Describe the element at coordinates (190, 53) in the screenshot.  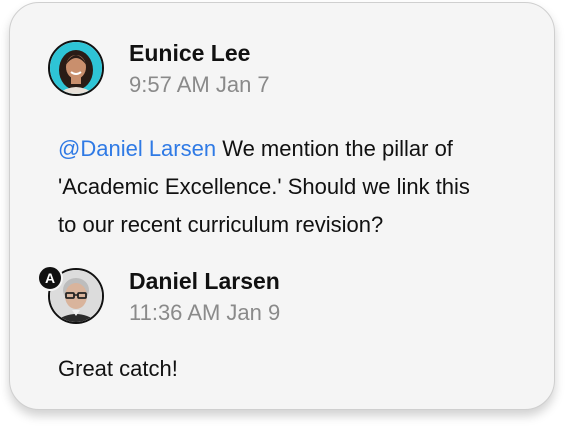
I see `comment-author: Eunice Lee` at that location.